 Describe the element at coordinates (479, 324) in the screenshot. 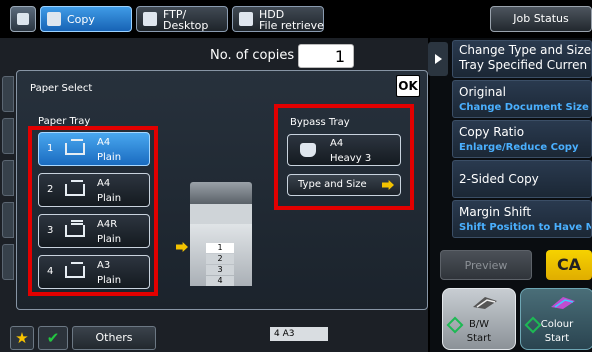

I see `bw-start-line1: B/W` at that location.